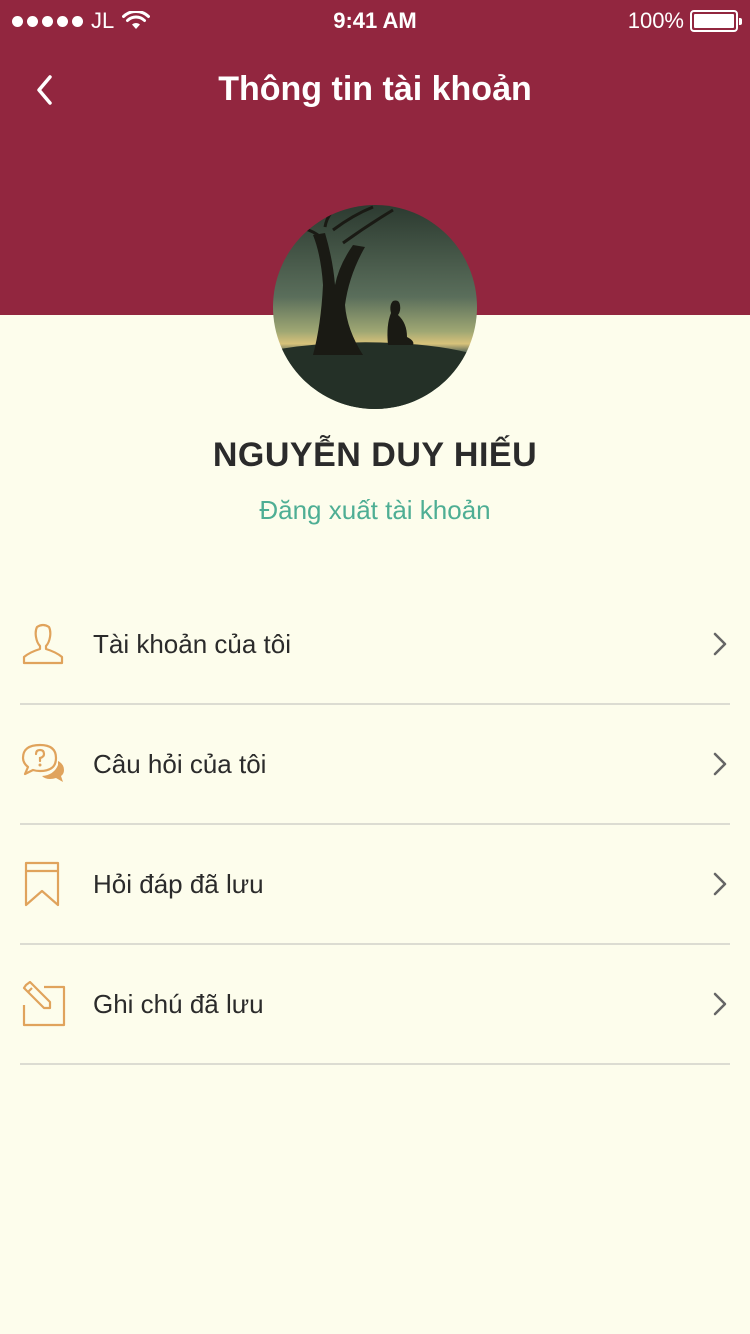  What do you see at coordinates (43, 764) in the screenshot?
I see `question-bubbles-icon` at bounding box center [43, 764].